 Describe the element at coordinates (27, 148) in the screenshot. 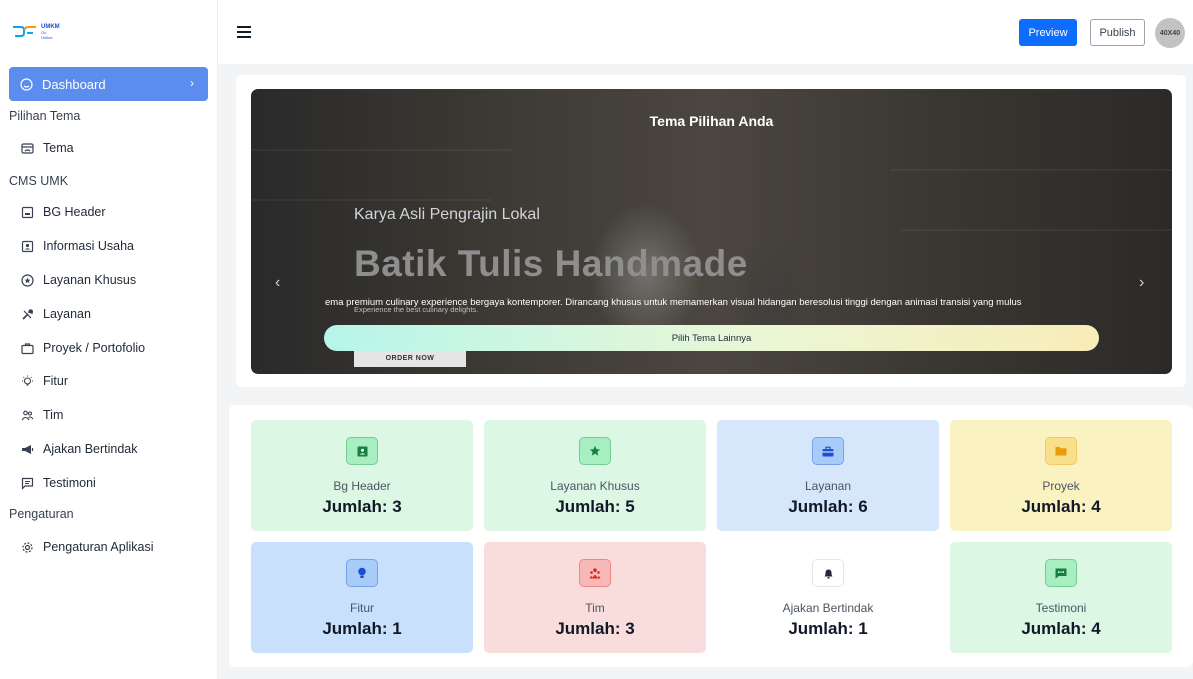

I see `theme-icon` at that location.